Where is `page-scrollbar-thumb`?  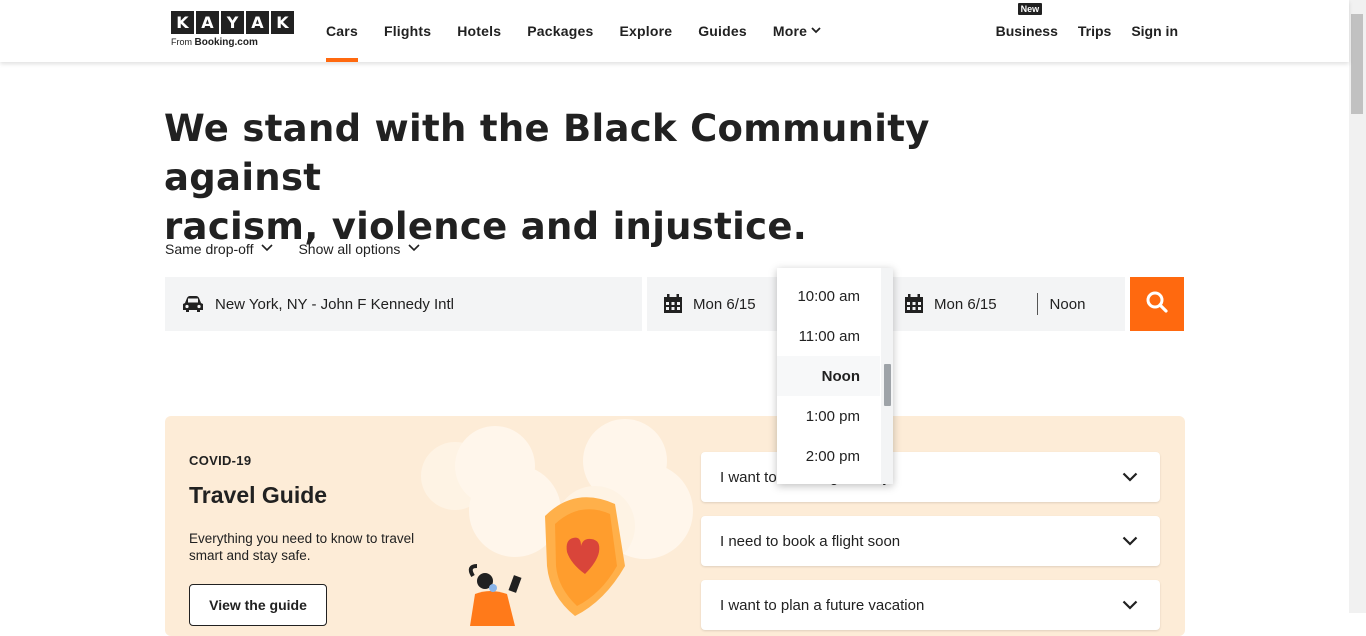 page-scrollbar-thumb is located at coordinates (1357, 64).